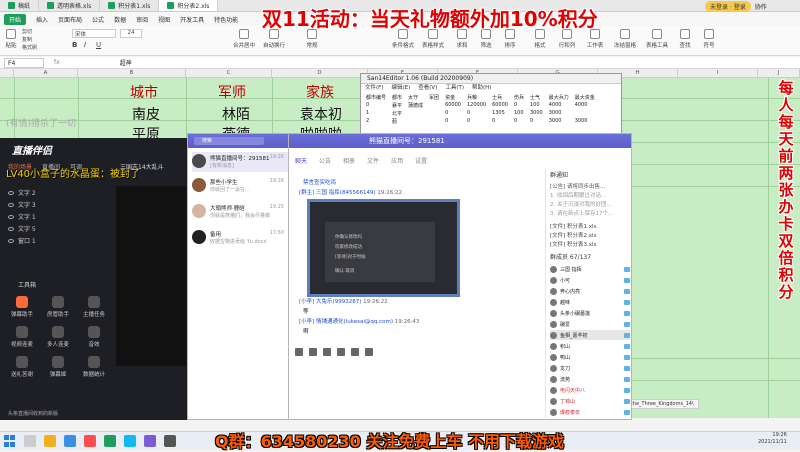  I want to click on cell-commander: 军师, so click(232, 92).